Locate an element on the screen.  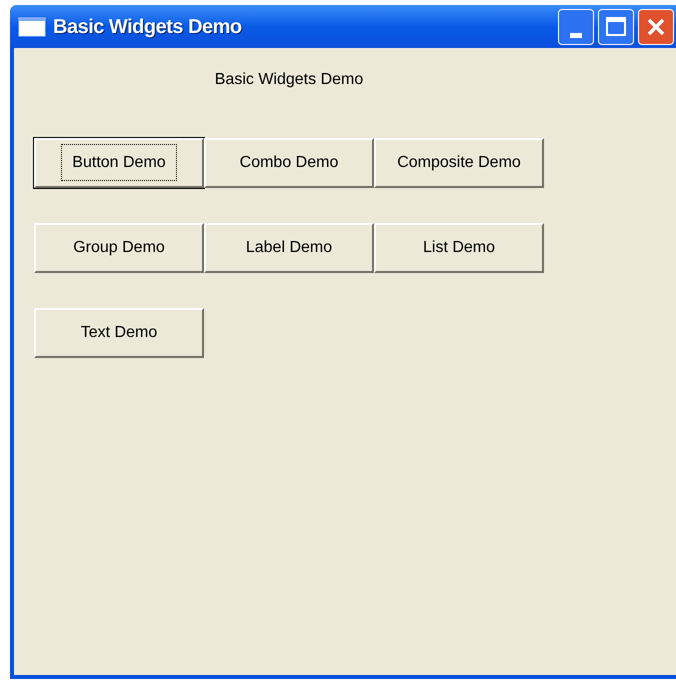
demo-button: Combo Demo is located at coordinates (289, 163).